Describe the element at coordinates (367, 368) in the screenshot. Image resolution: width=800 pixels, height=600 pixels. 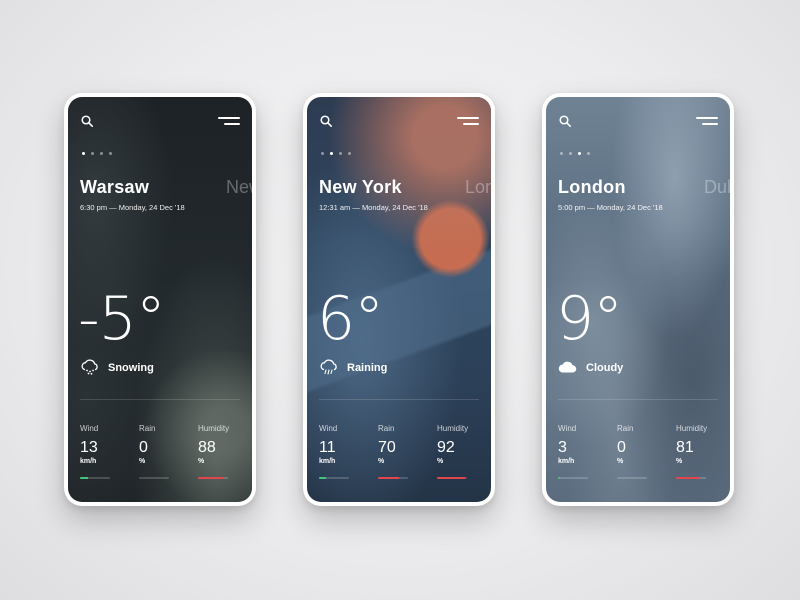
I see `condition-label: Raining` at that location.